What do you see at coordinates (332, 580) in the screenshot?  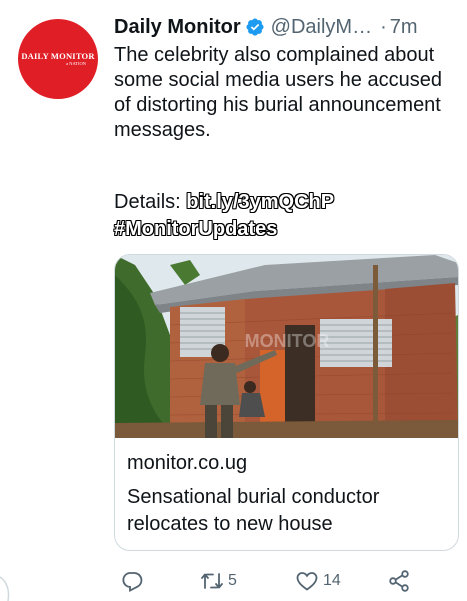 I see `like-count: 14` at bounding box center [332, 580].